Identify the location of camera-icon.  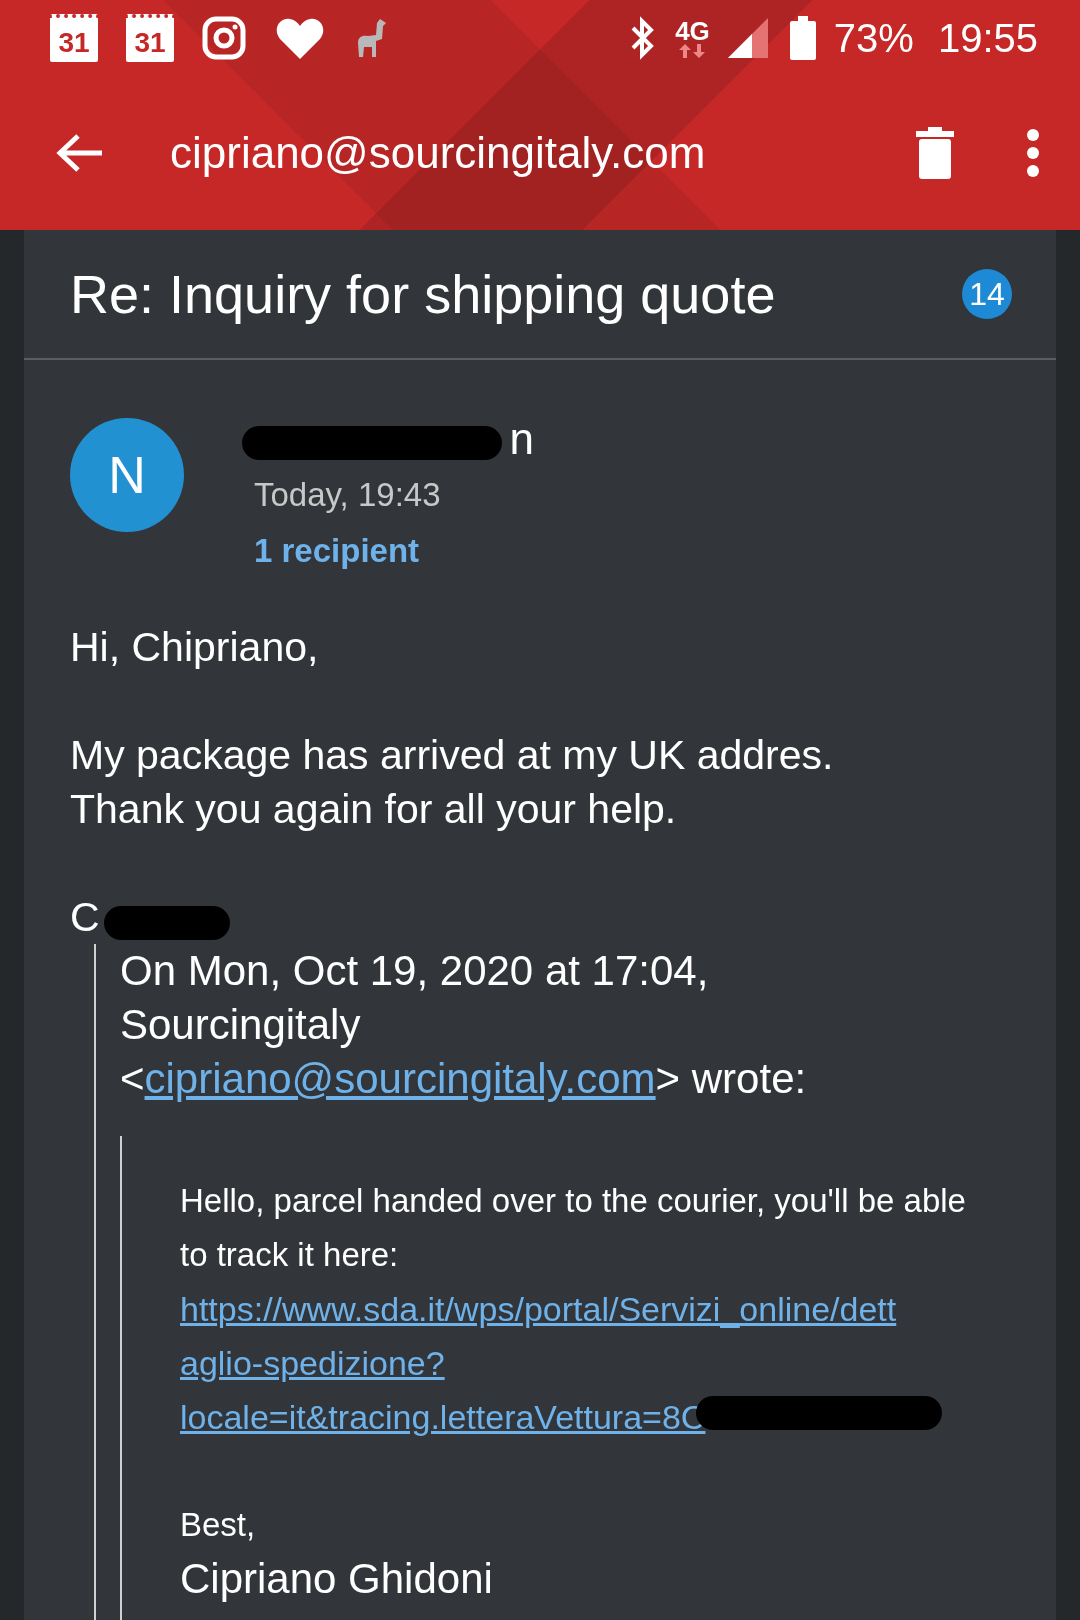
(224, 38).